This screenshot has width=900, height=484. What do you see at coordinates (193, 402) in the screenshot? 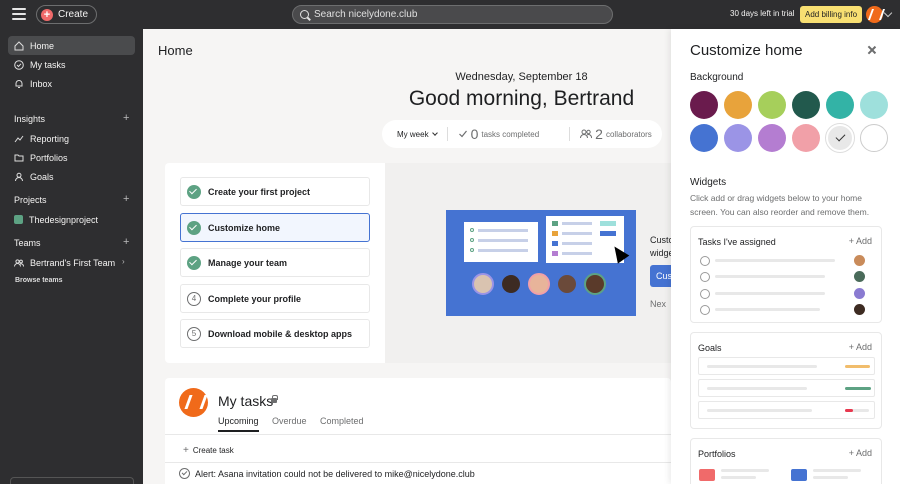
I see `avatar` at bounding box center [193, 402].